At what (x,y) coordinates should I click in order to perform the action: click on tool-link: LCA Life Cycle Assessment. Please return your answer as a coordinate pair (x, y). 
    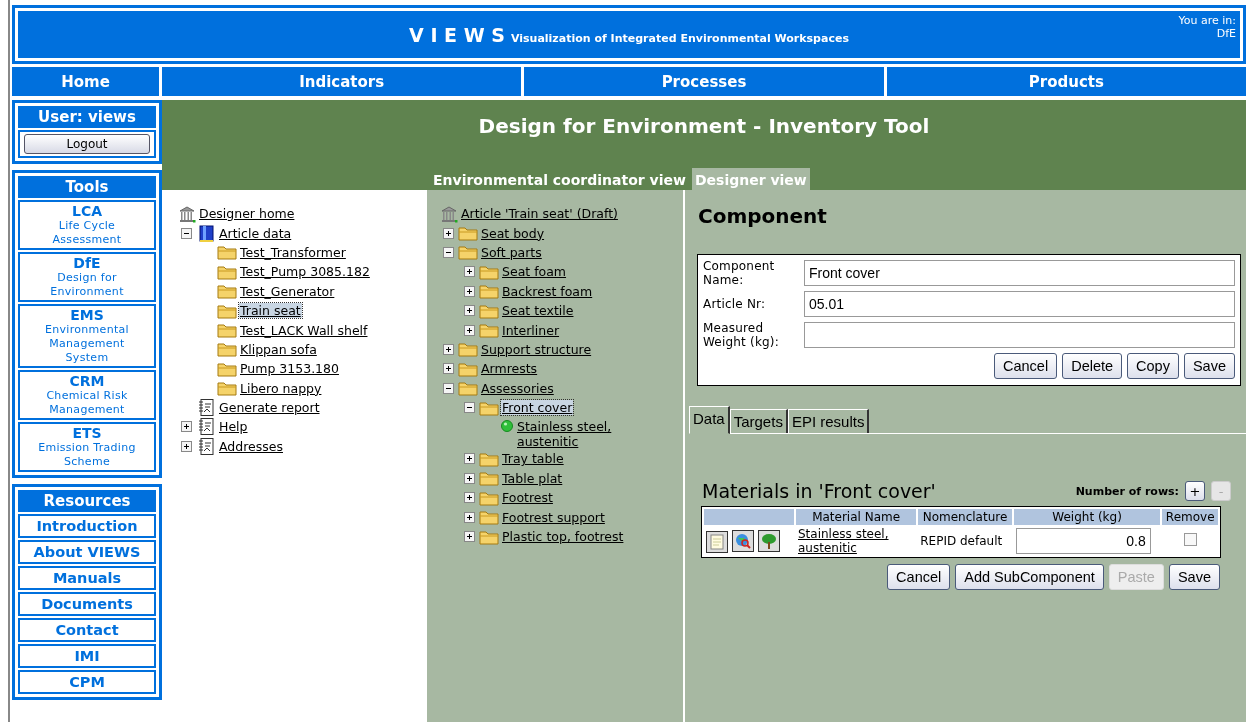
    Looking at the image, I should click on (87, 225).